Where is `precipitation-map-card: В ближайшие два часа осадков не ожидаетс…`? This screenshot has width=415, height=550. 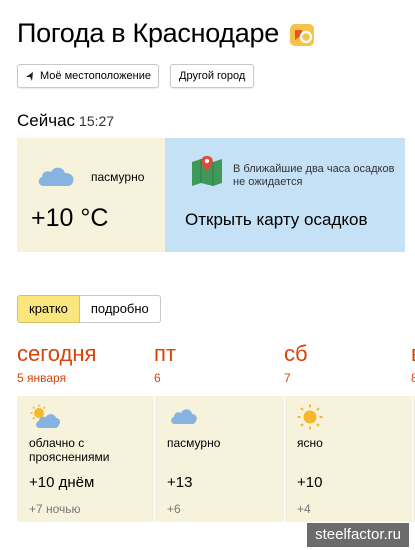 precipitation-map-card: В ближайшие два часа осадков не ожидаетс… is located at coordinates (285, 195).